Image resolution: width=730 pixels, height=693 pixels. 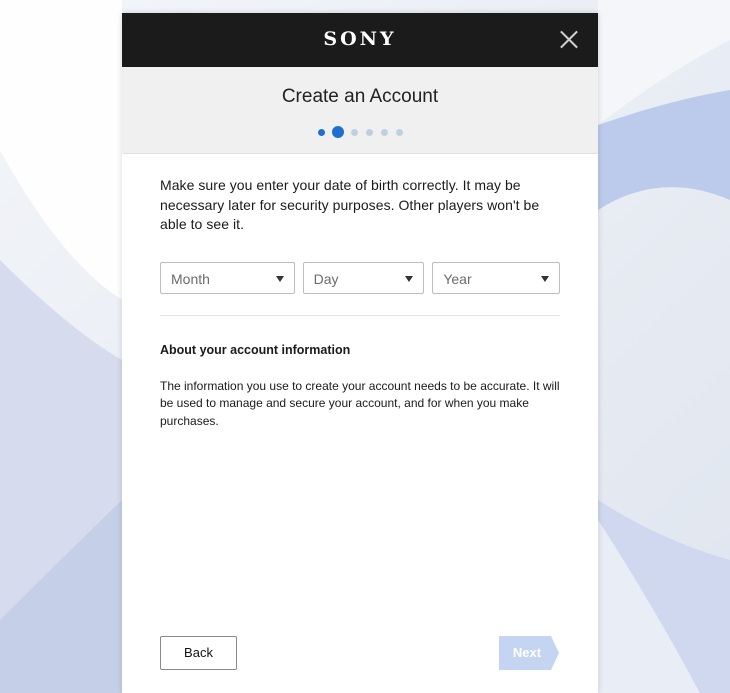 I want to click on sony-logo: SONY, so click(x=360, y=39).